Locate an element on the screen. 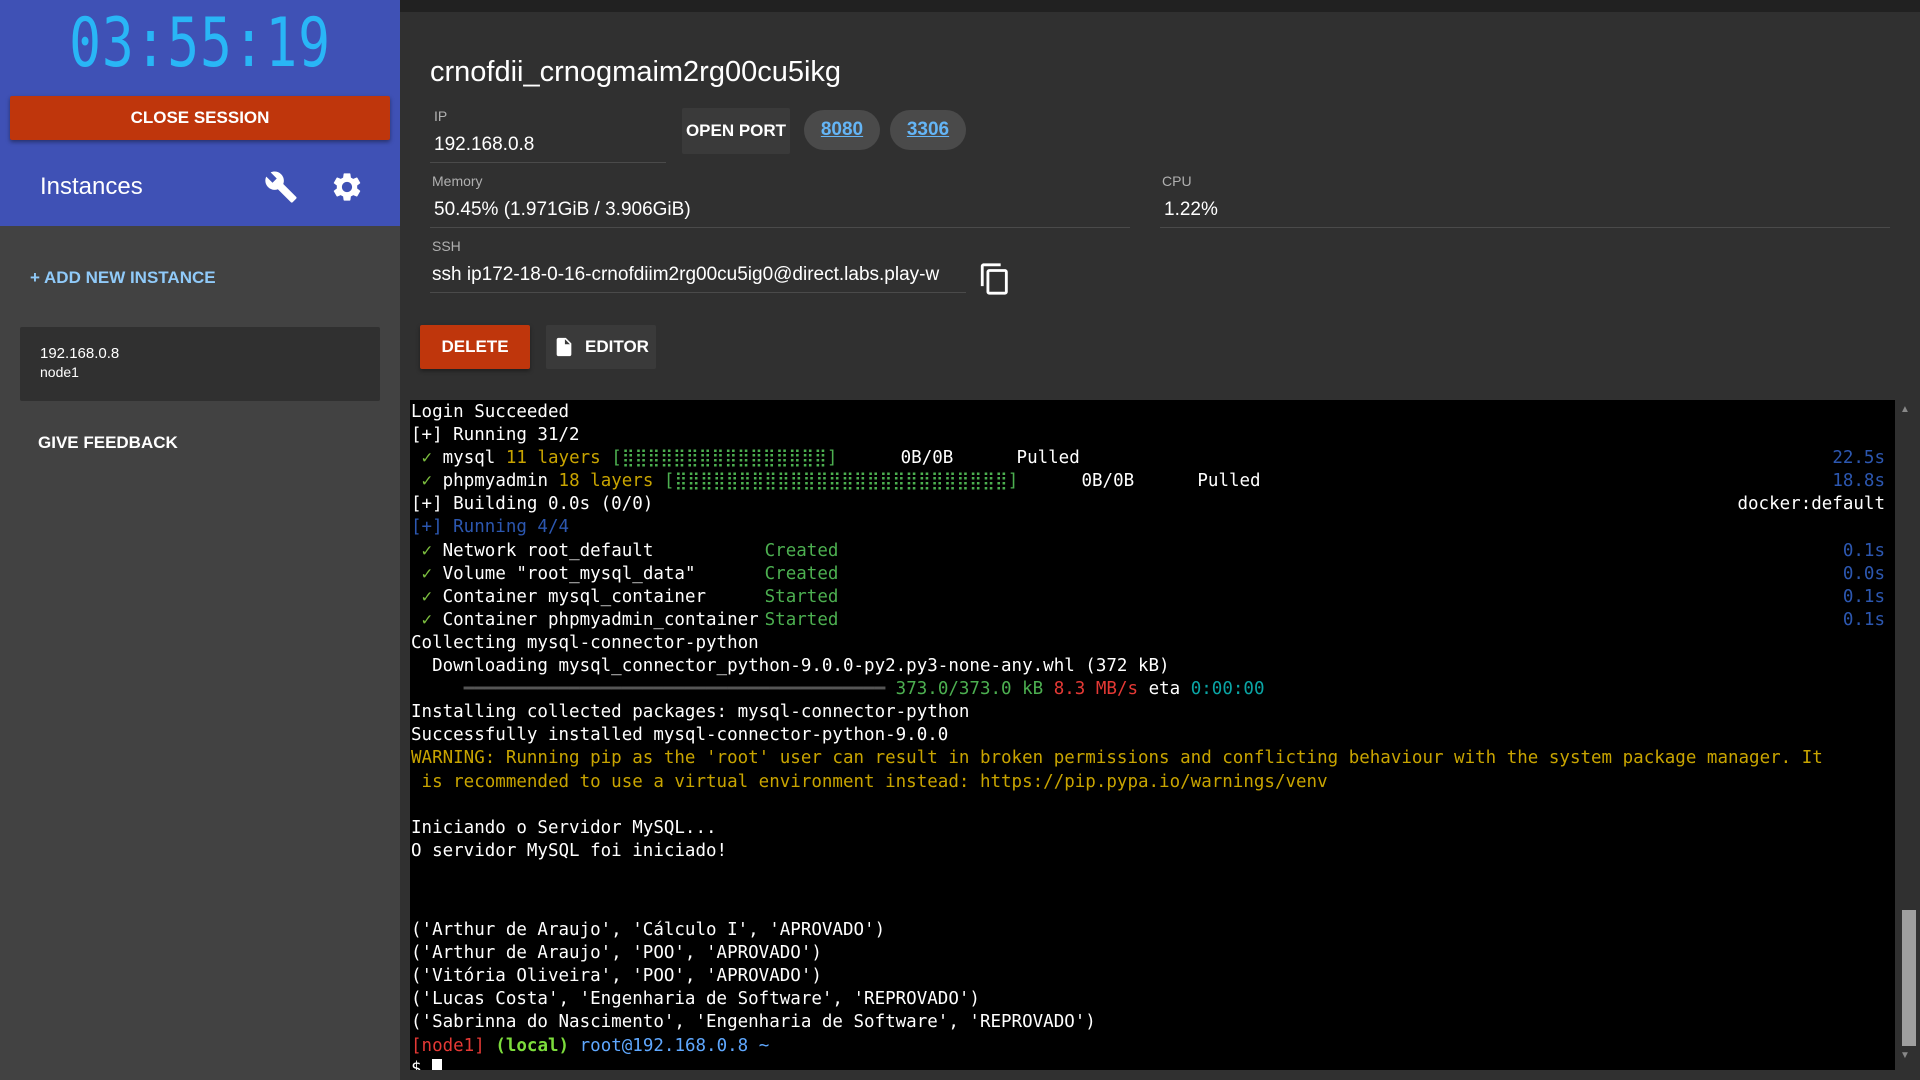  terminal-cursor is located at coordinates (437, 1064).